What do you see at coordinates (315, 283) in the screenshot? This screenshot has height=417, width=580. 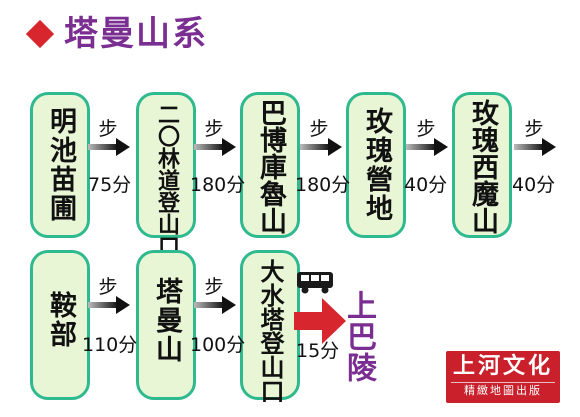 I see `bus-icon` at bounding box center [315, 283].